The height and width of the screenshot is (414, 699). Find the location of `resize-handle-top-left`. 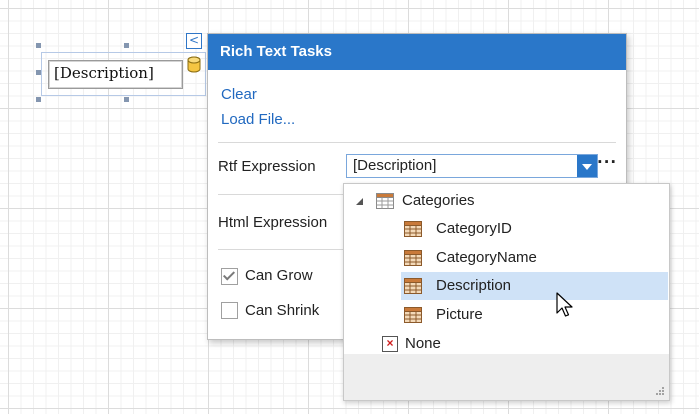

resize-handle-top-left is located at coordinates (38, 45).